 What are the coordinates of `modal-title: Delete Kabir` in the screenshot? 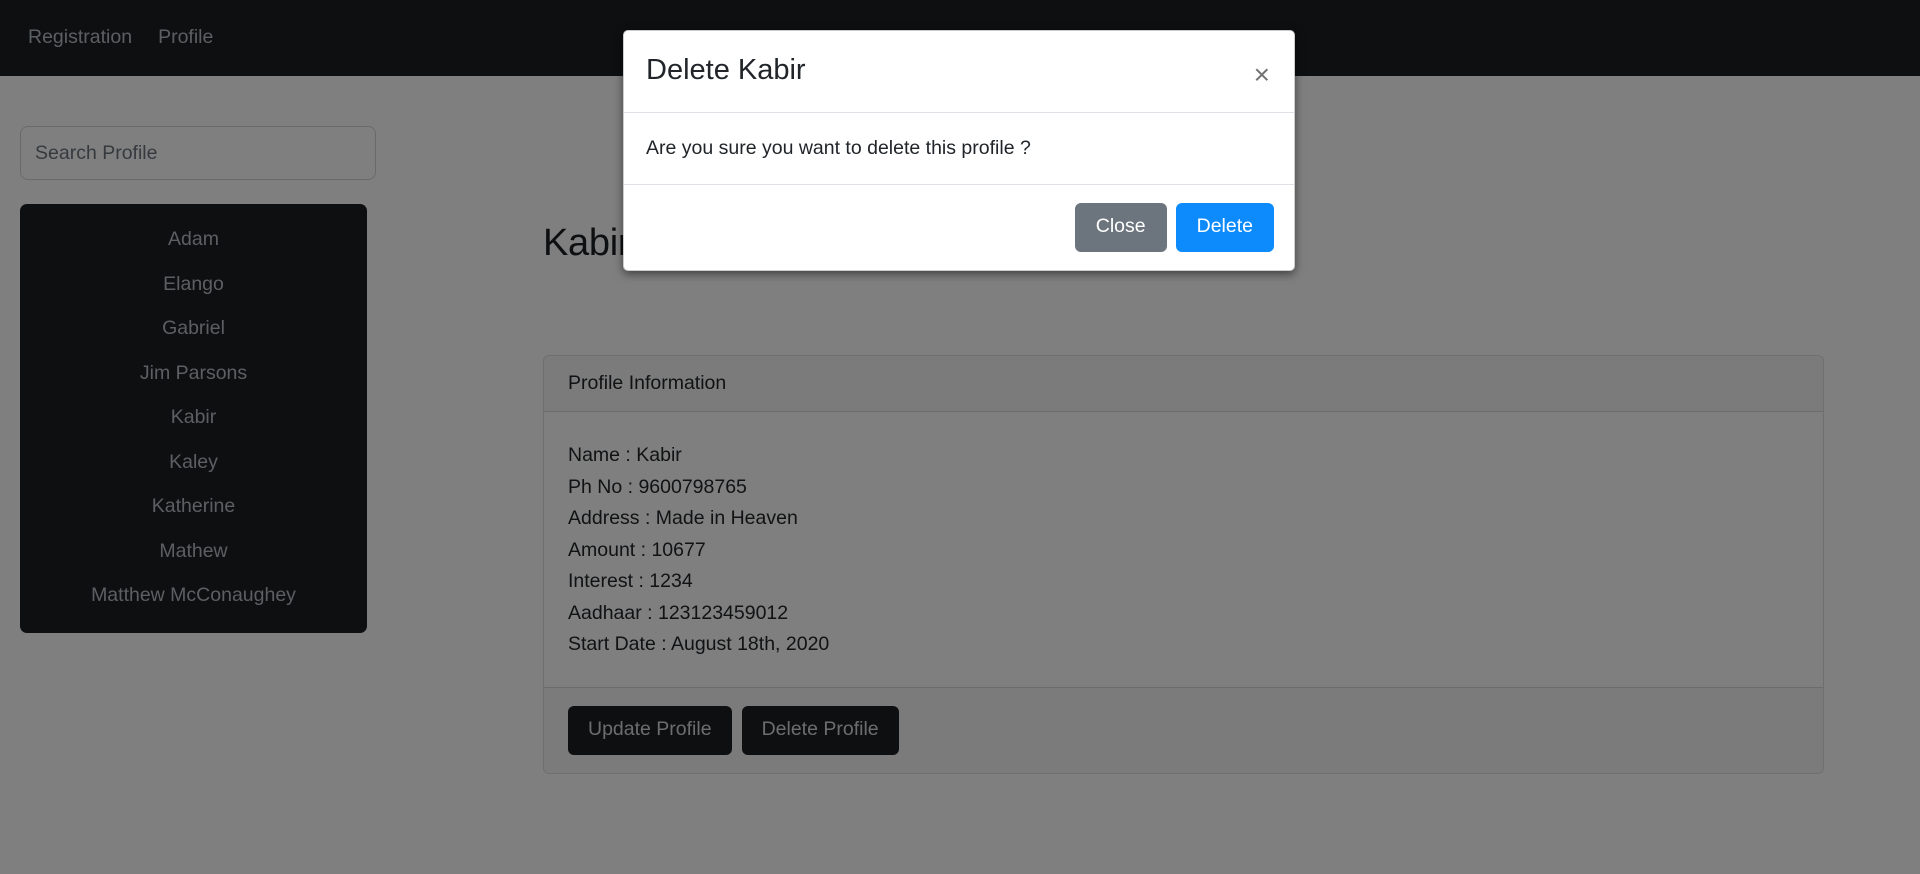 It's located at (726, 70).